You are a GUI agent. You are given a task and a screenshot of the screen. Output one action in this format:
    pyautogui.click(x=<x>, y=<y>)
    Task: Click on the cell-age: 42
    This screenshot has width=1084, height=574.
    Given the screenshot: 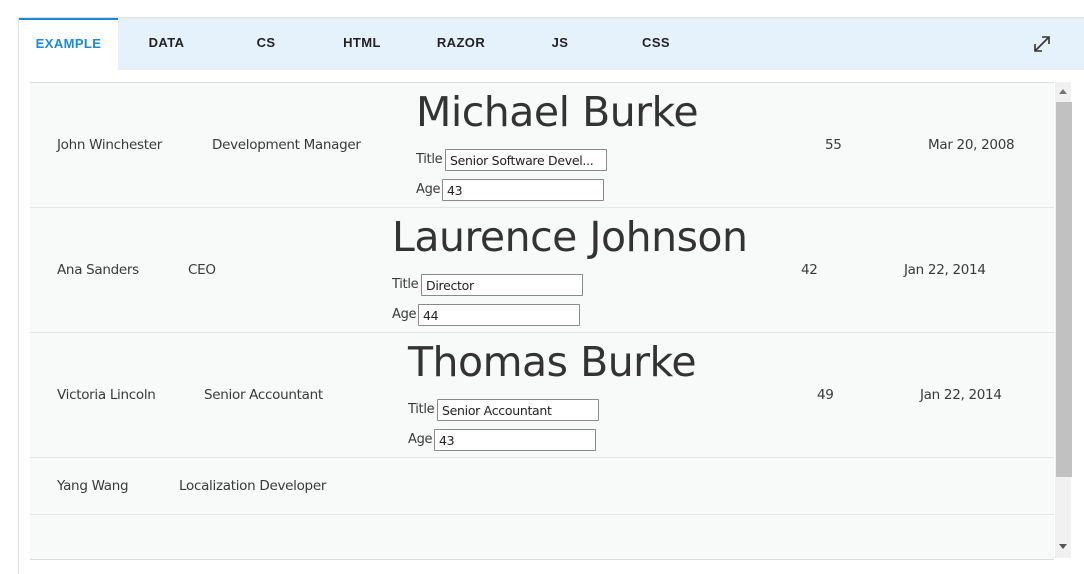 What is the action you would take?
    pyautogui.click(x=809, y=270)
    